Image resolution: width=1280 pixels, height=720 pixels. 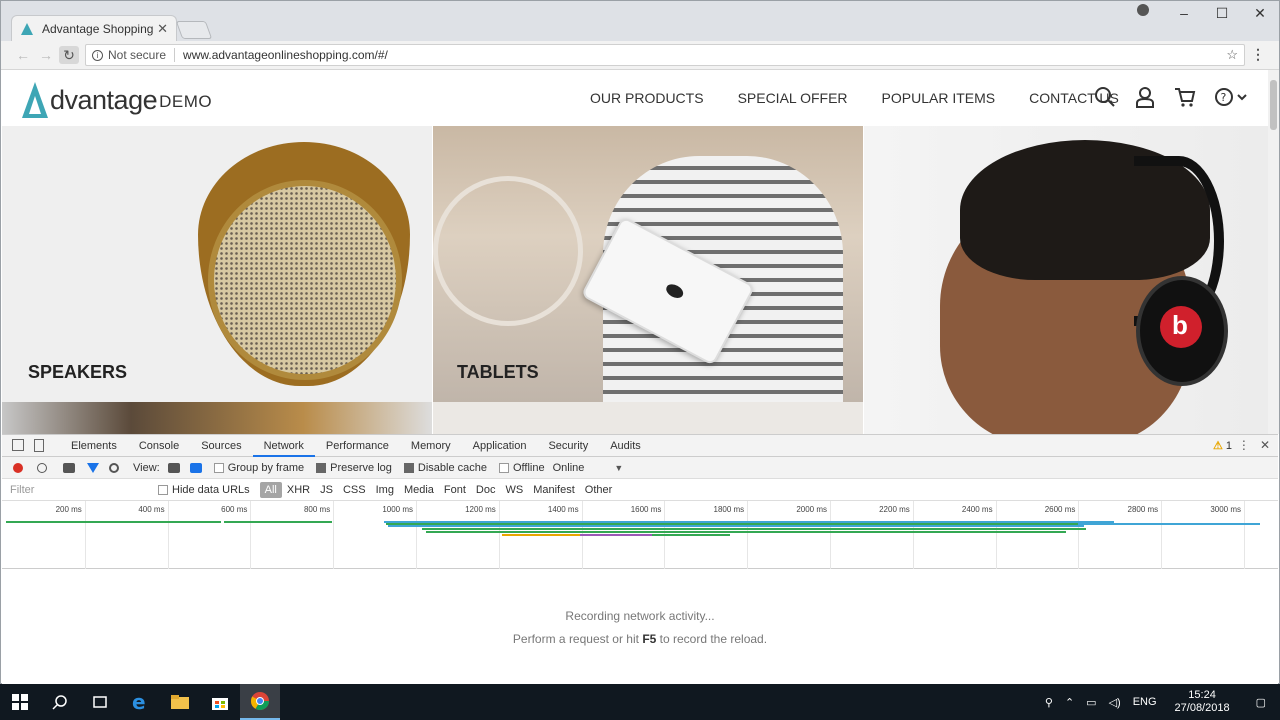 I want to click on nav-popular-items: POPULAR ITEMS, so click(x=939, y=98).